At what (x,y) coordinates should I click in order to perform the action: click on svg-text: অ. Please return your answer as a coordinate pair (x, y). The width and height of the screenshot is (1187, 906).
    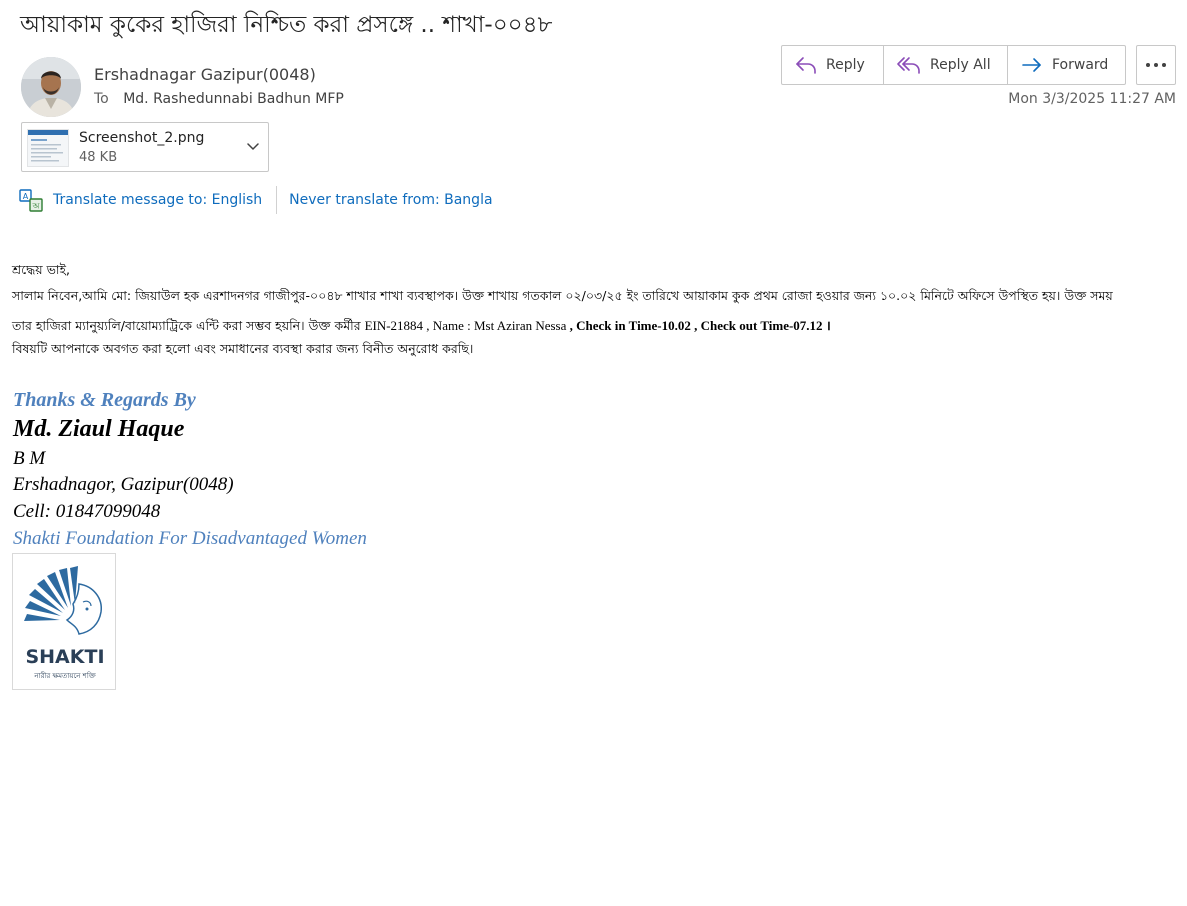
    Looking at the image, I should click on (36, 206).